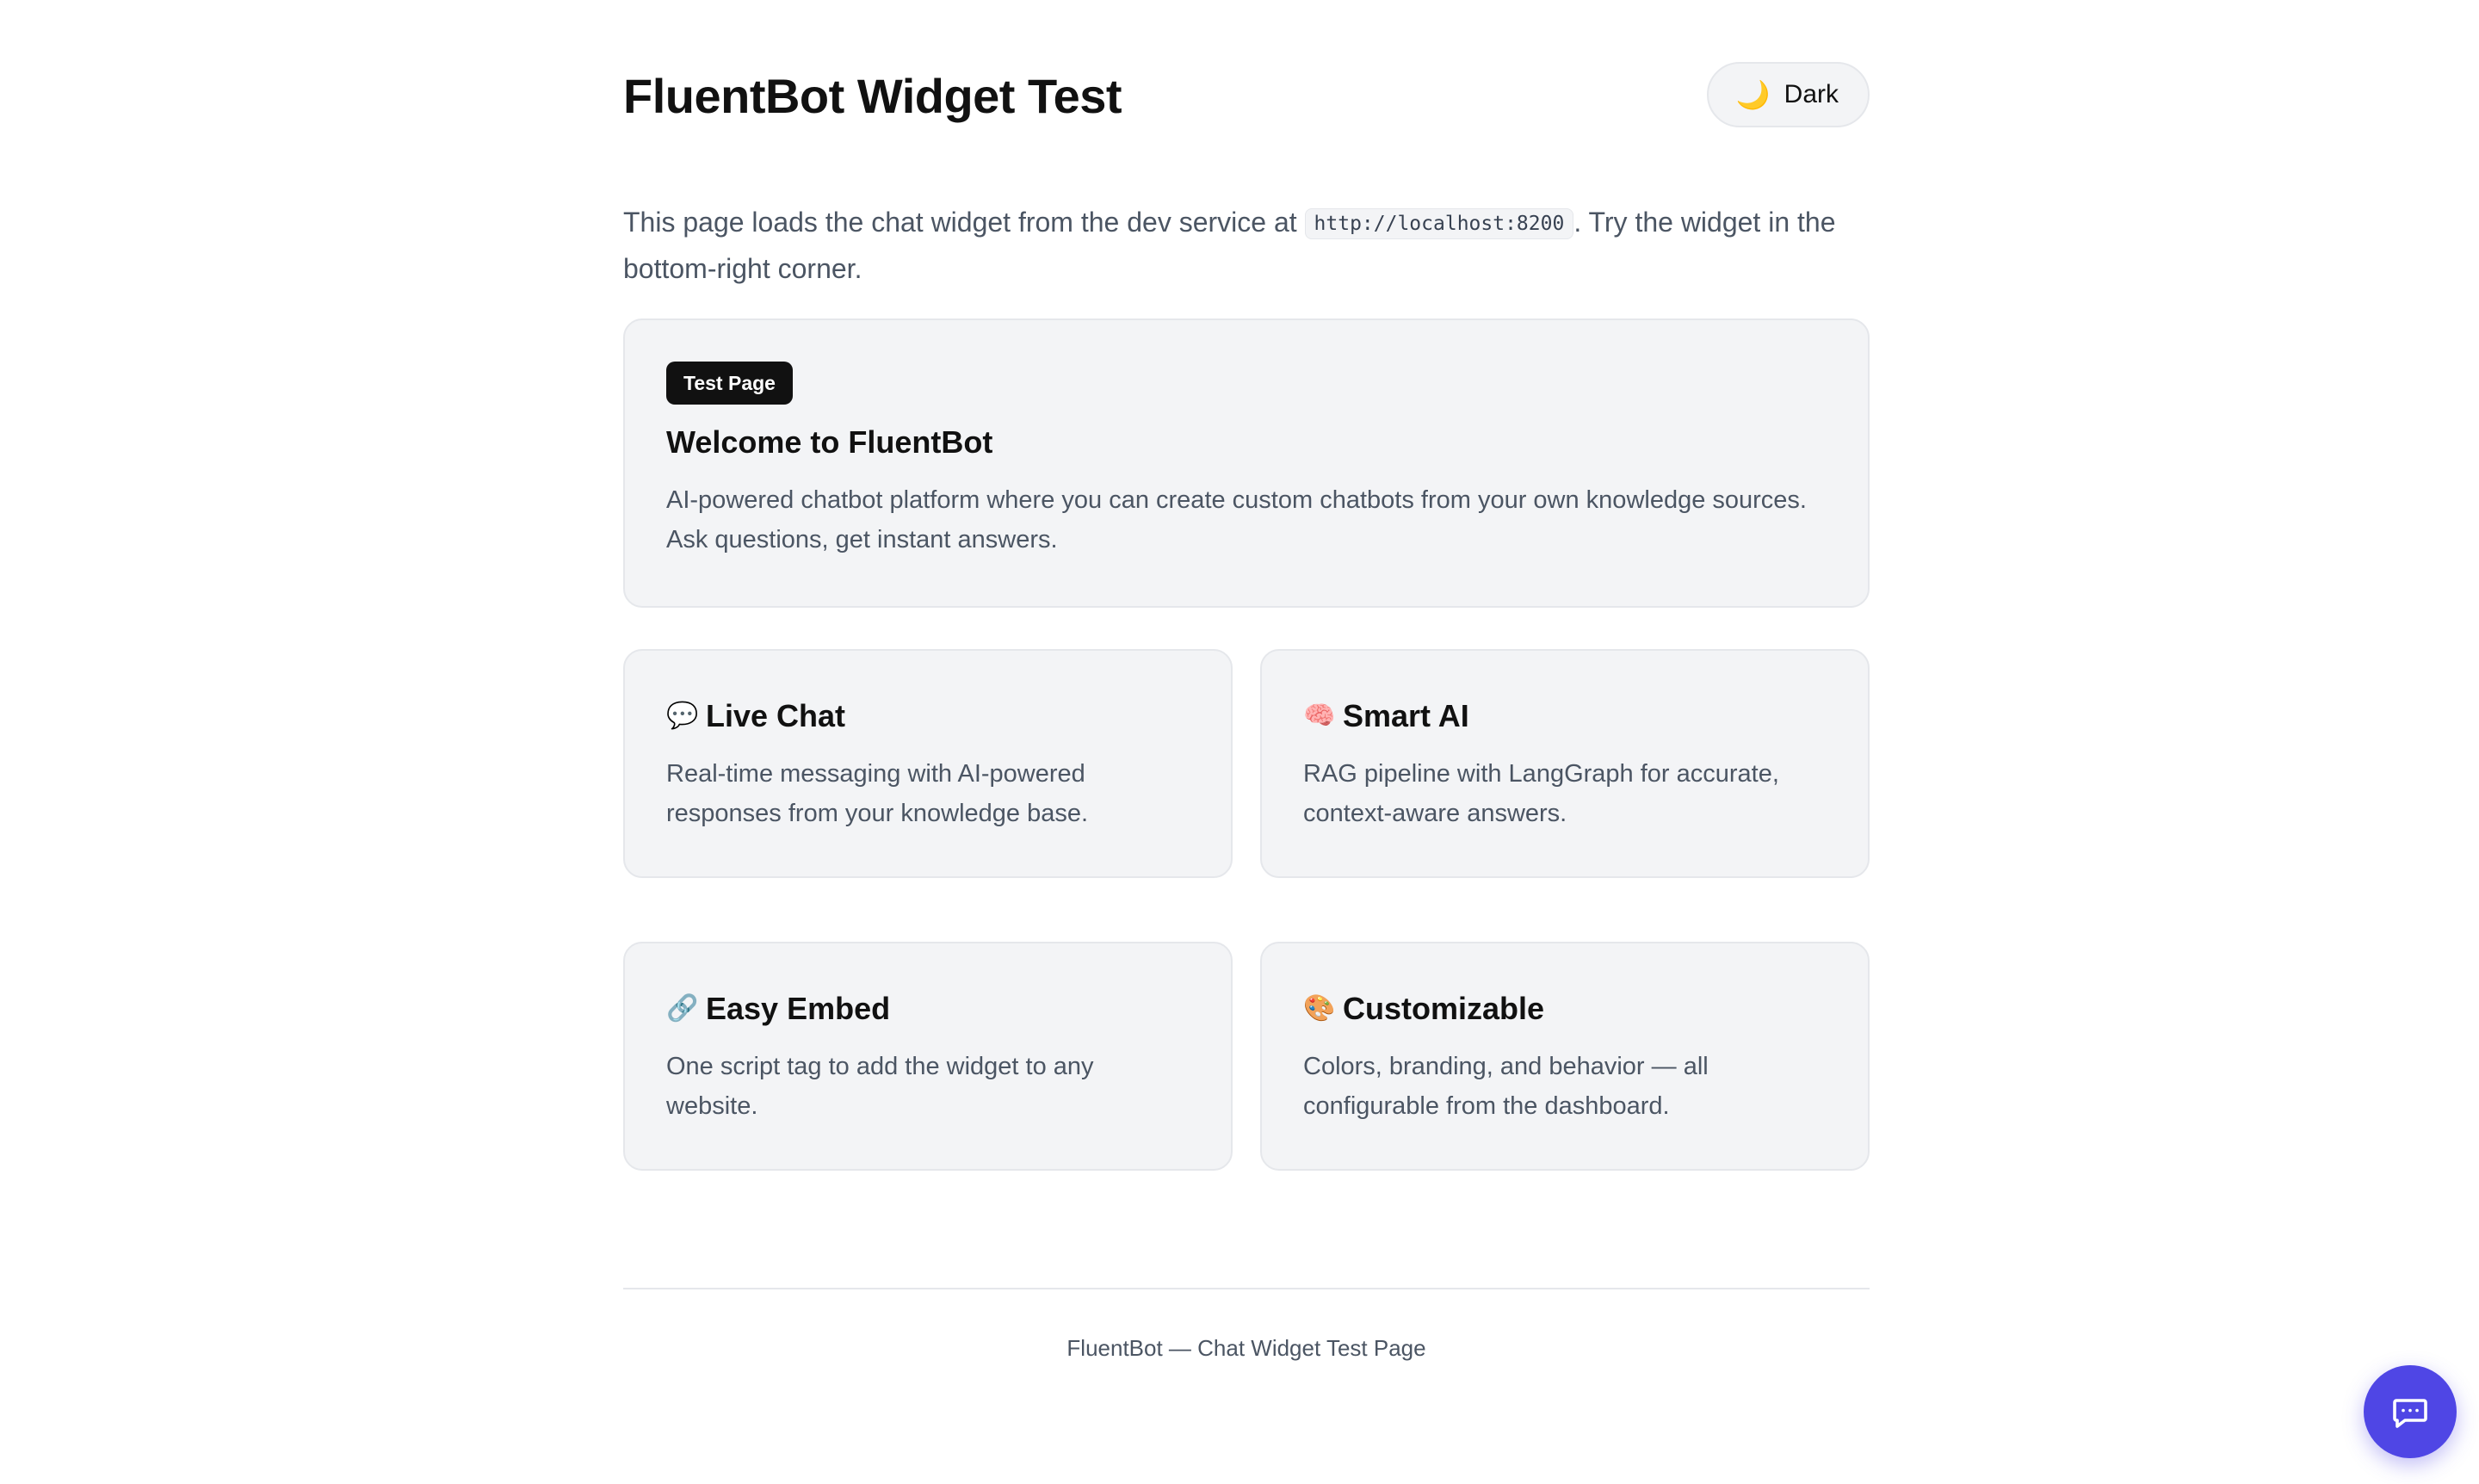 Image resolution: width=2479 pixels, height=1484 pixels. Describe the element at coordinates (1811, 94) in the screenshot. I see `dark-mode-toggle-label: Dark` at that location.